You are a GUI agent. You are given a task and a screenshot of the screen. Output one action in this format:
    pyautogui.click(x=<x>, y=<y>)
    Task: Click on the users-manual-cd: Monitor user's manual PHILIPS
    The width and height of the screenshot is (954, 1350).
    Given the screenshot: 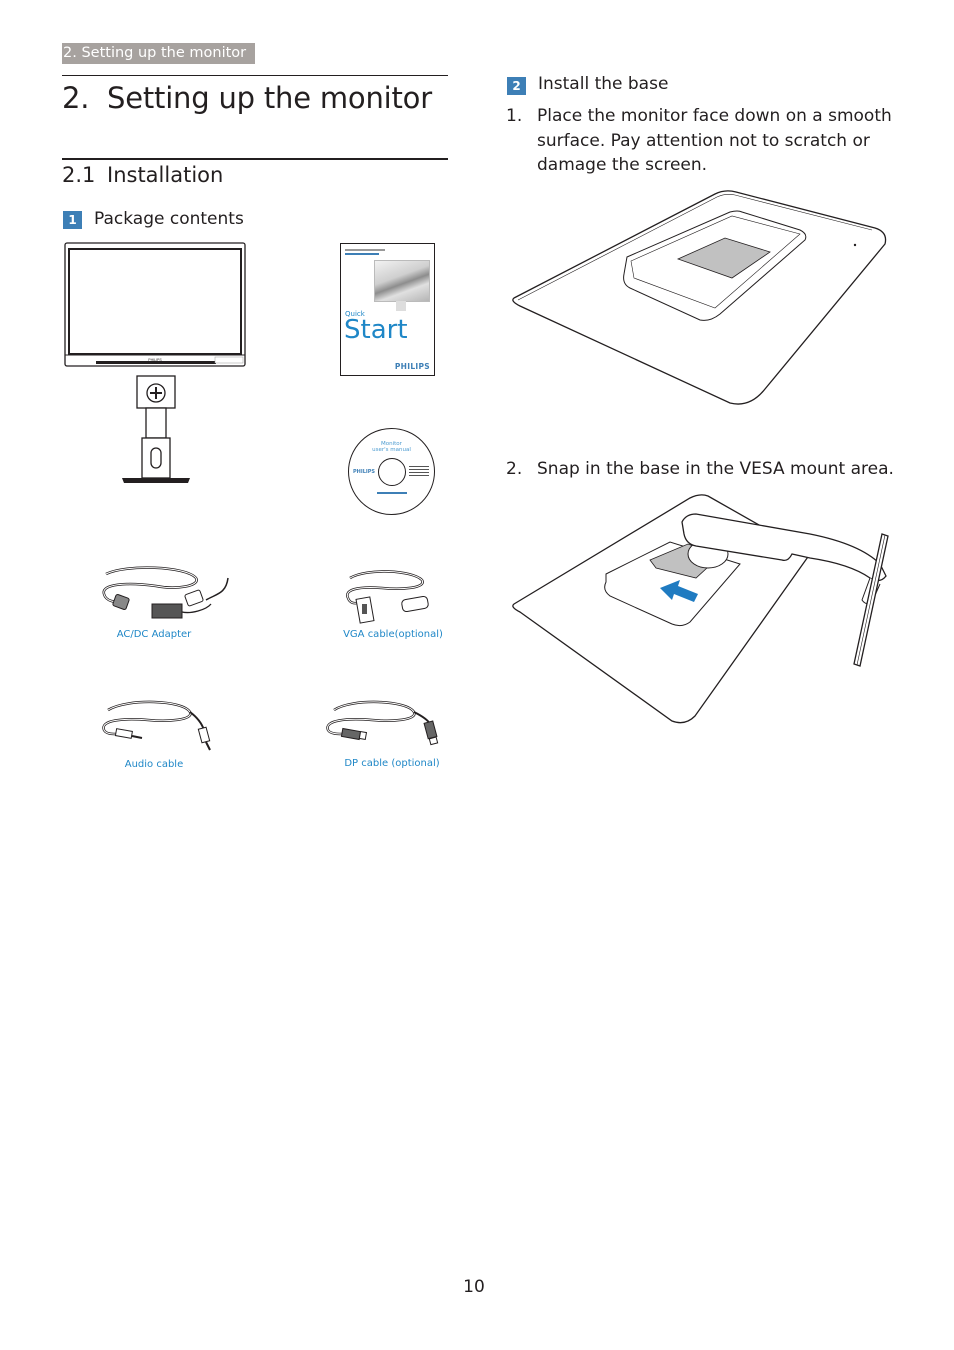 What is the action you would take?
    pyautogui.click(x=391, y=471)
    